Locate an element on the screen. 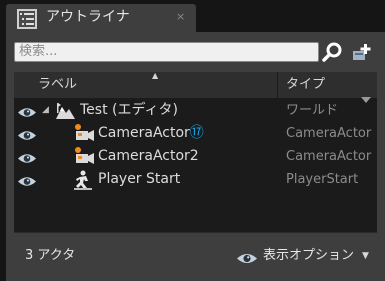  tab-bar: アウトライナ × is located at coordinates (192, 16).